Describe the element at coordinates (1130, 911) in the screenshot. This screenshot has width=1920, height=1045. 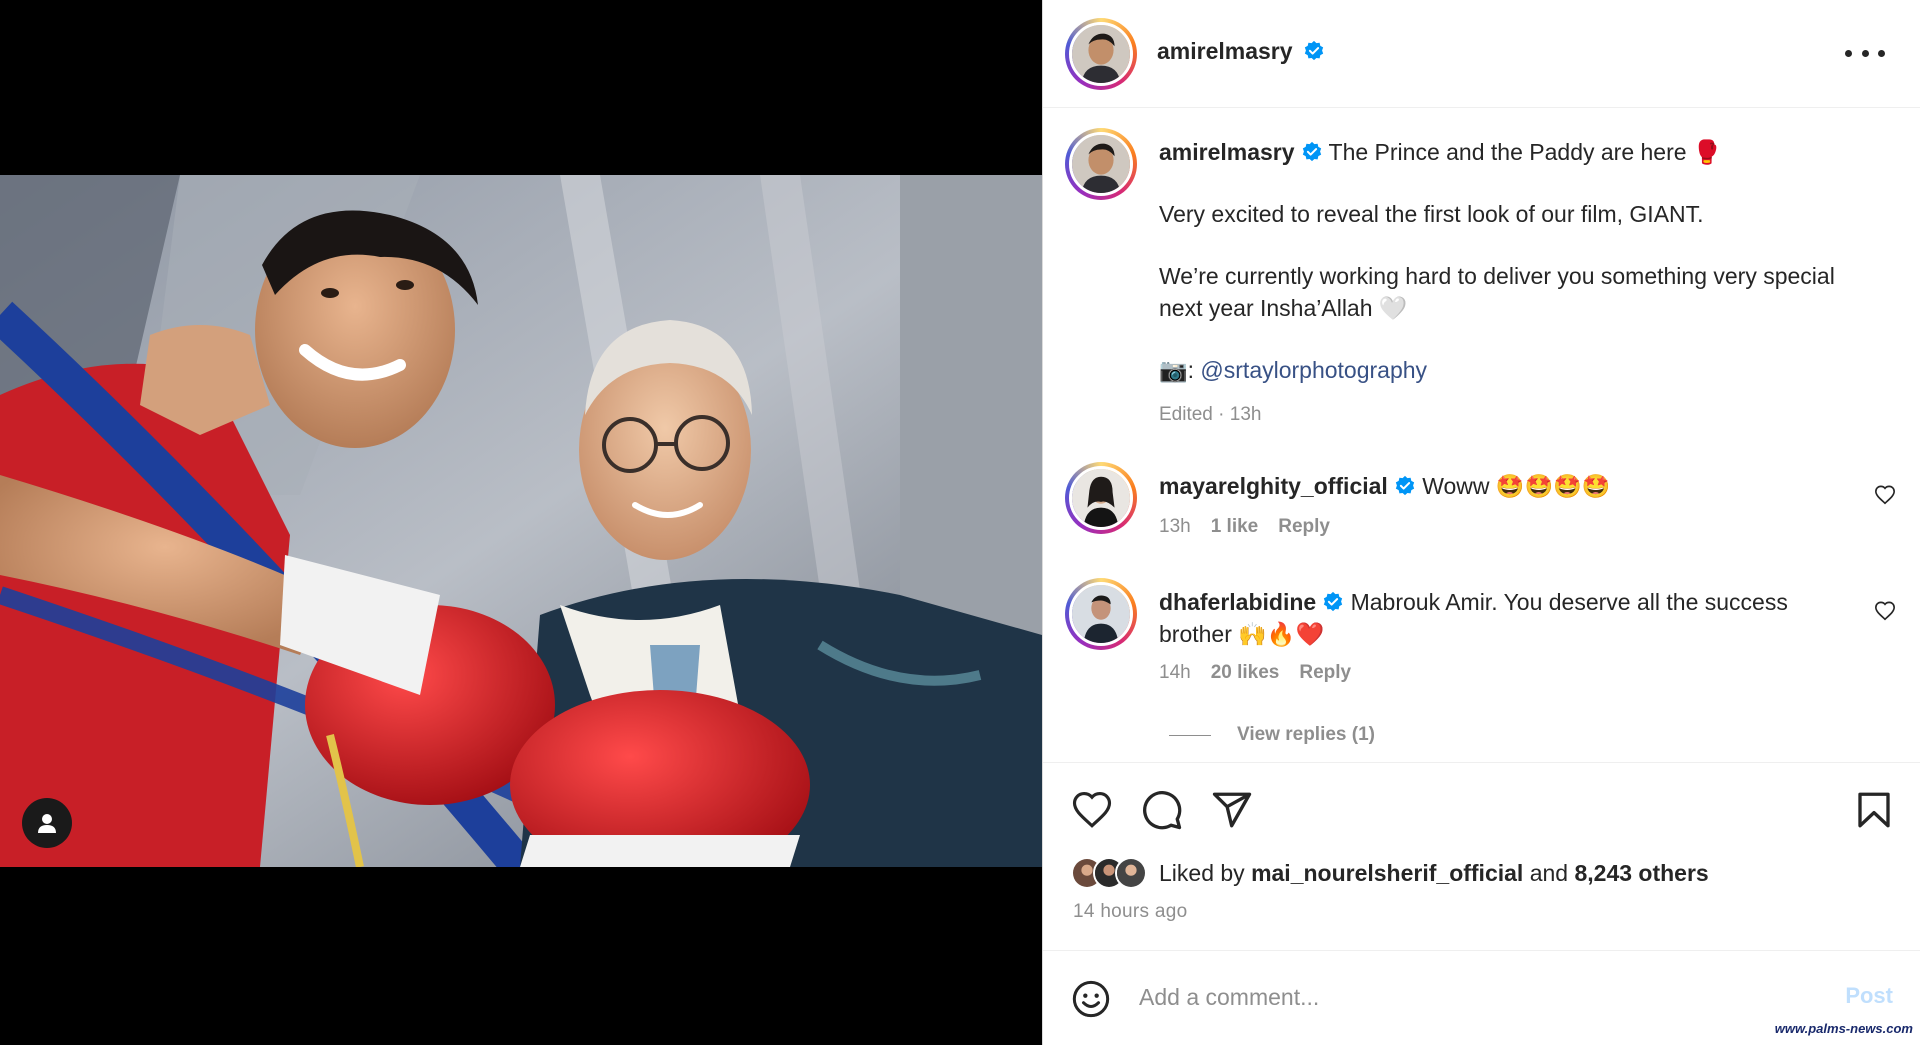
I see `post-time-ago: 14 hours ago` at that location.